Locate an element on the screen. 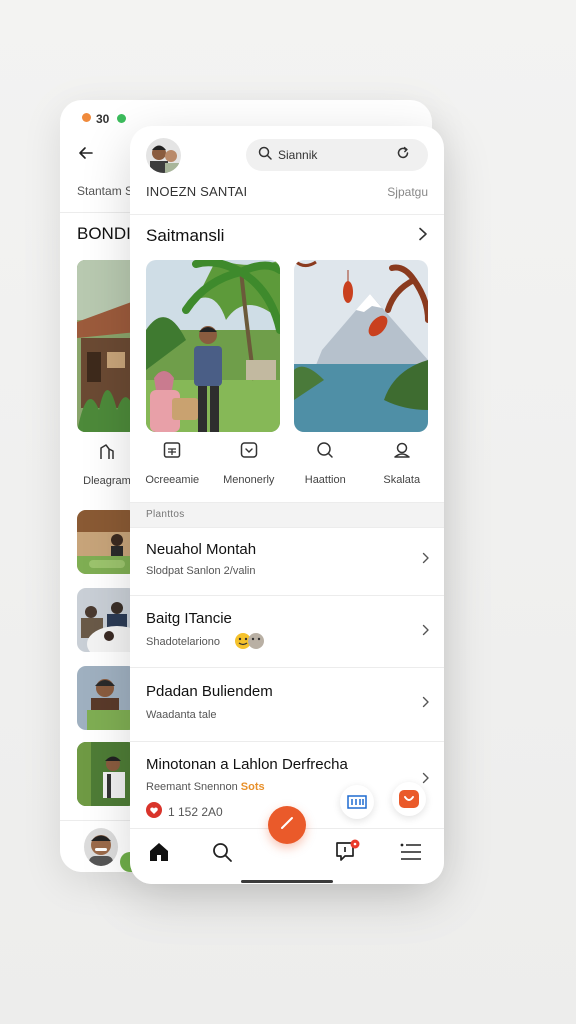 The image size is (576, 1024). people-photo is located at coordinates (213, 346).